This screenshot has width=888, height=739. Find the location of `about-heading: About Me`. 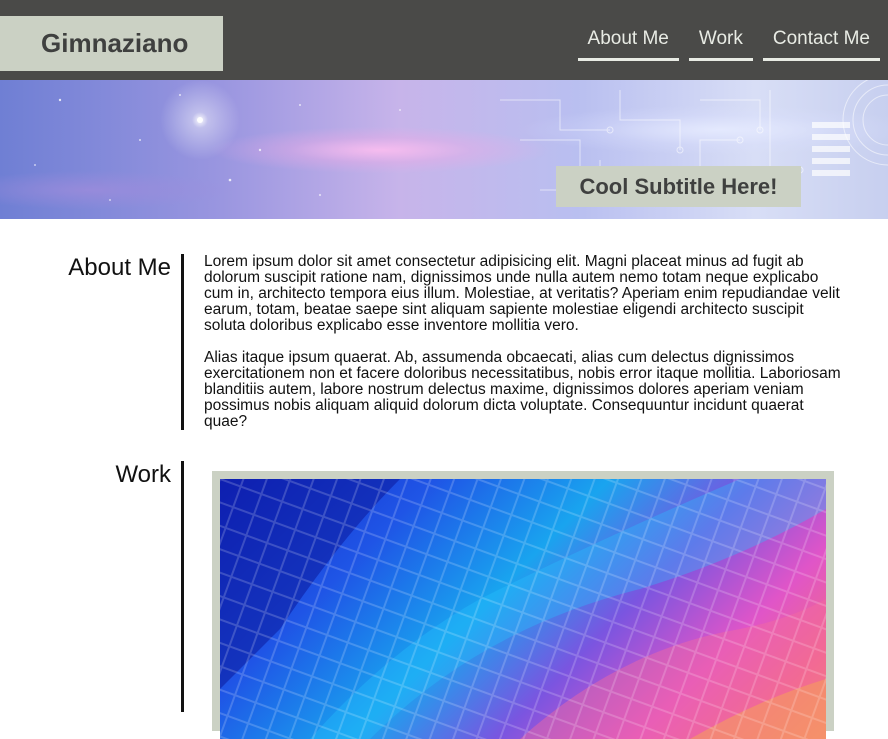

about-heading: About Me is located at coordinates (119, 267).